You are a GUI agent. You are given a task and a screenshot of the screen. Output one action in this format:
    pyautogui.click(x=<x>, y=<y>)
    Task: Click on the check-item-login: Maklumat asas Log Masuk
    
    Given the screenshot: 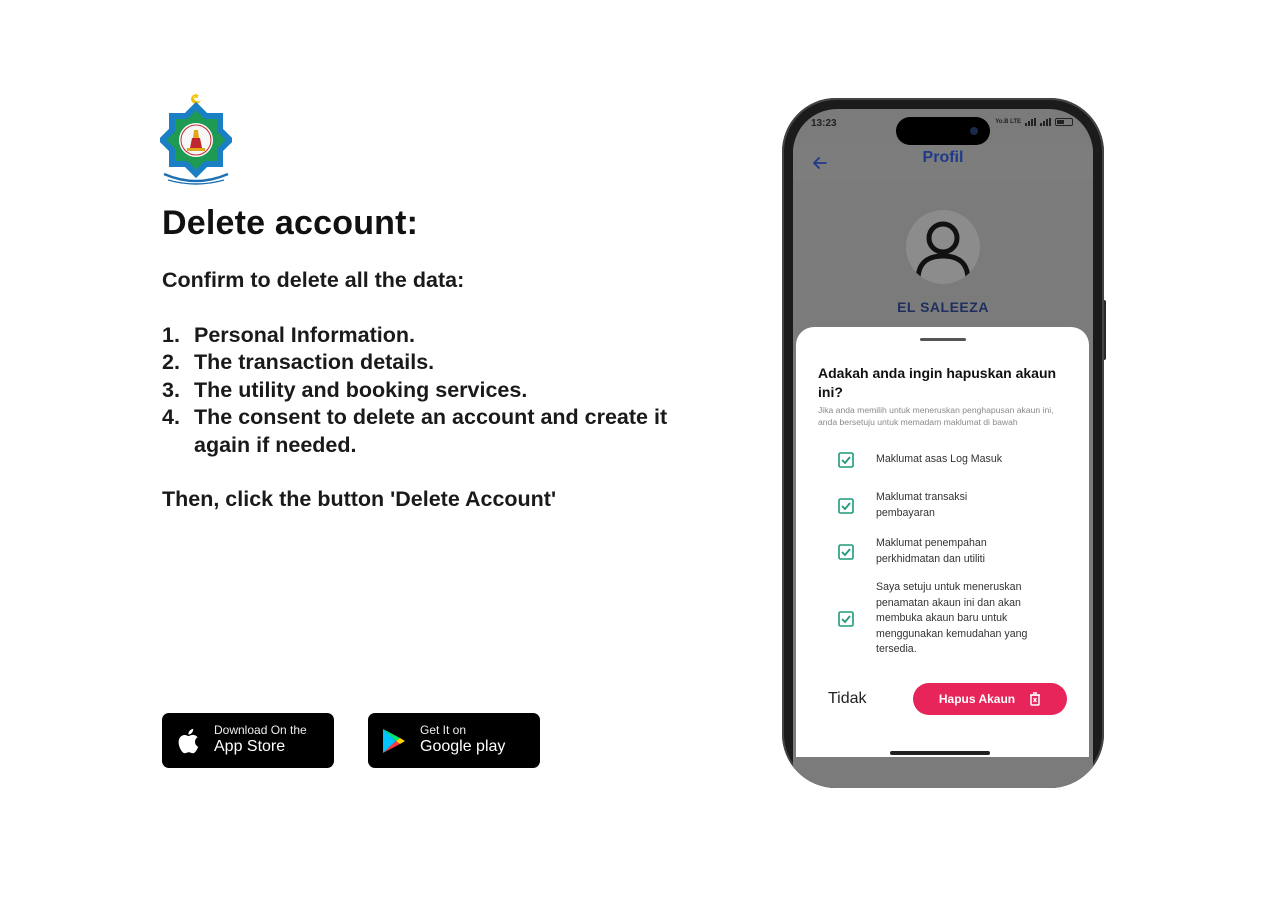 What is the action you would take?
    pyautogui.click(x=953, y=460)
    